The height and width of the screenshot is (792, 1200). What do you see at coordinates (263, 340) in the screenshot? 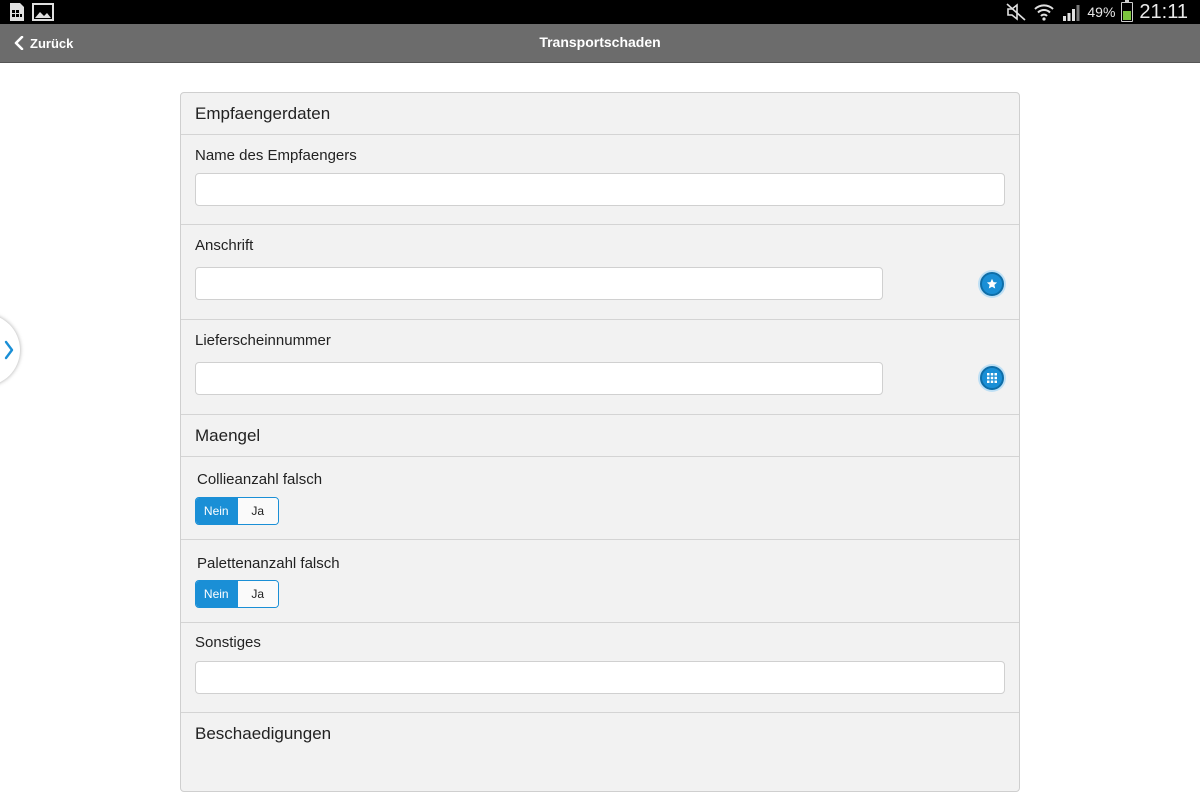
I see `field-label-delivery-note: Lieferscheinnummer` at bounding box center [263, 340].